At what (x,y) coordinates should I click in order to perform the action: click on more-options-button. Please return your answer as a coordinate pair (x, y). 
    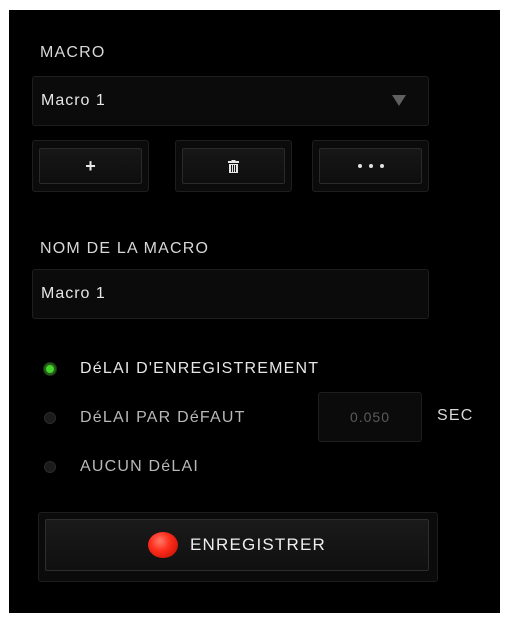
    Looking at the image, I should click on (370, 166).